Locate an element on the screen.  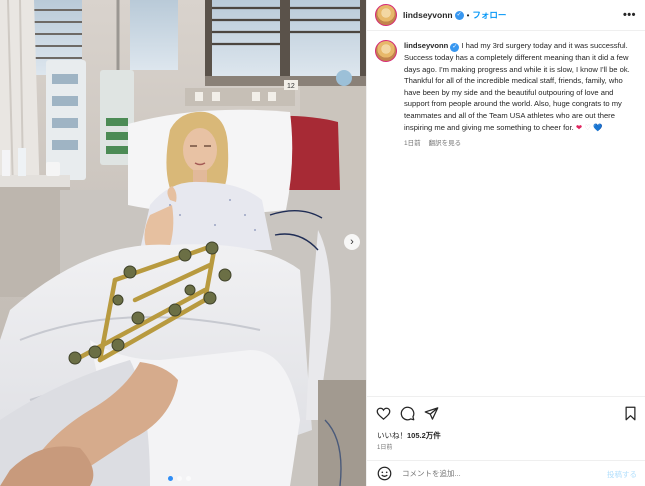
comment-icon is located at coordinates (407, 413).